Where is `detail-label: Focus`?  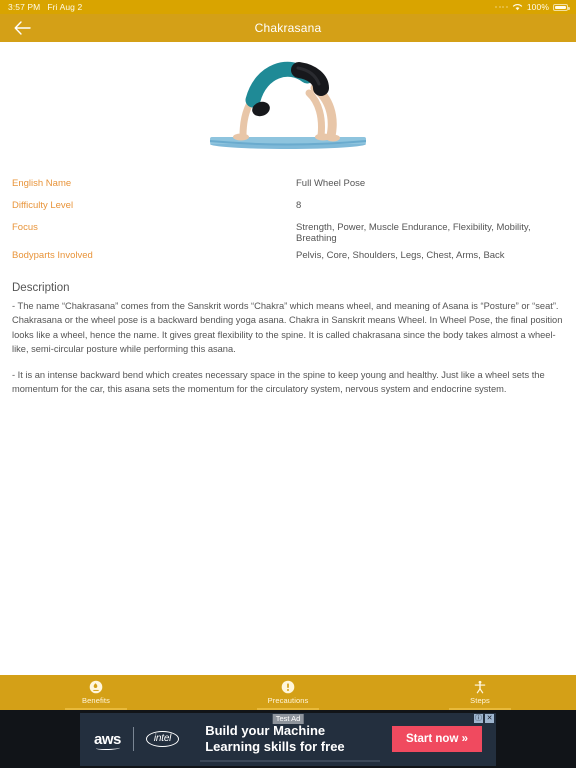 detail-label: Focus is located at coordinates (25, 227).